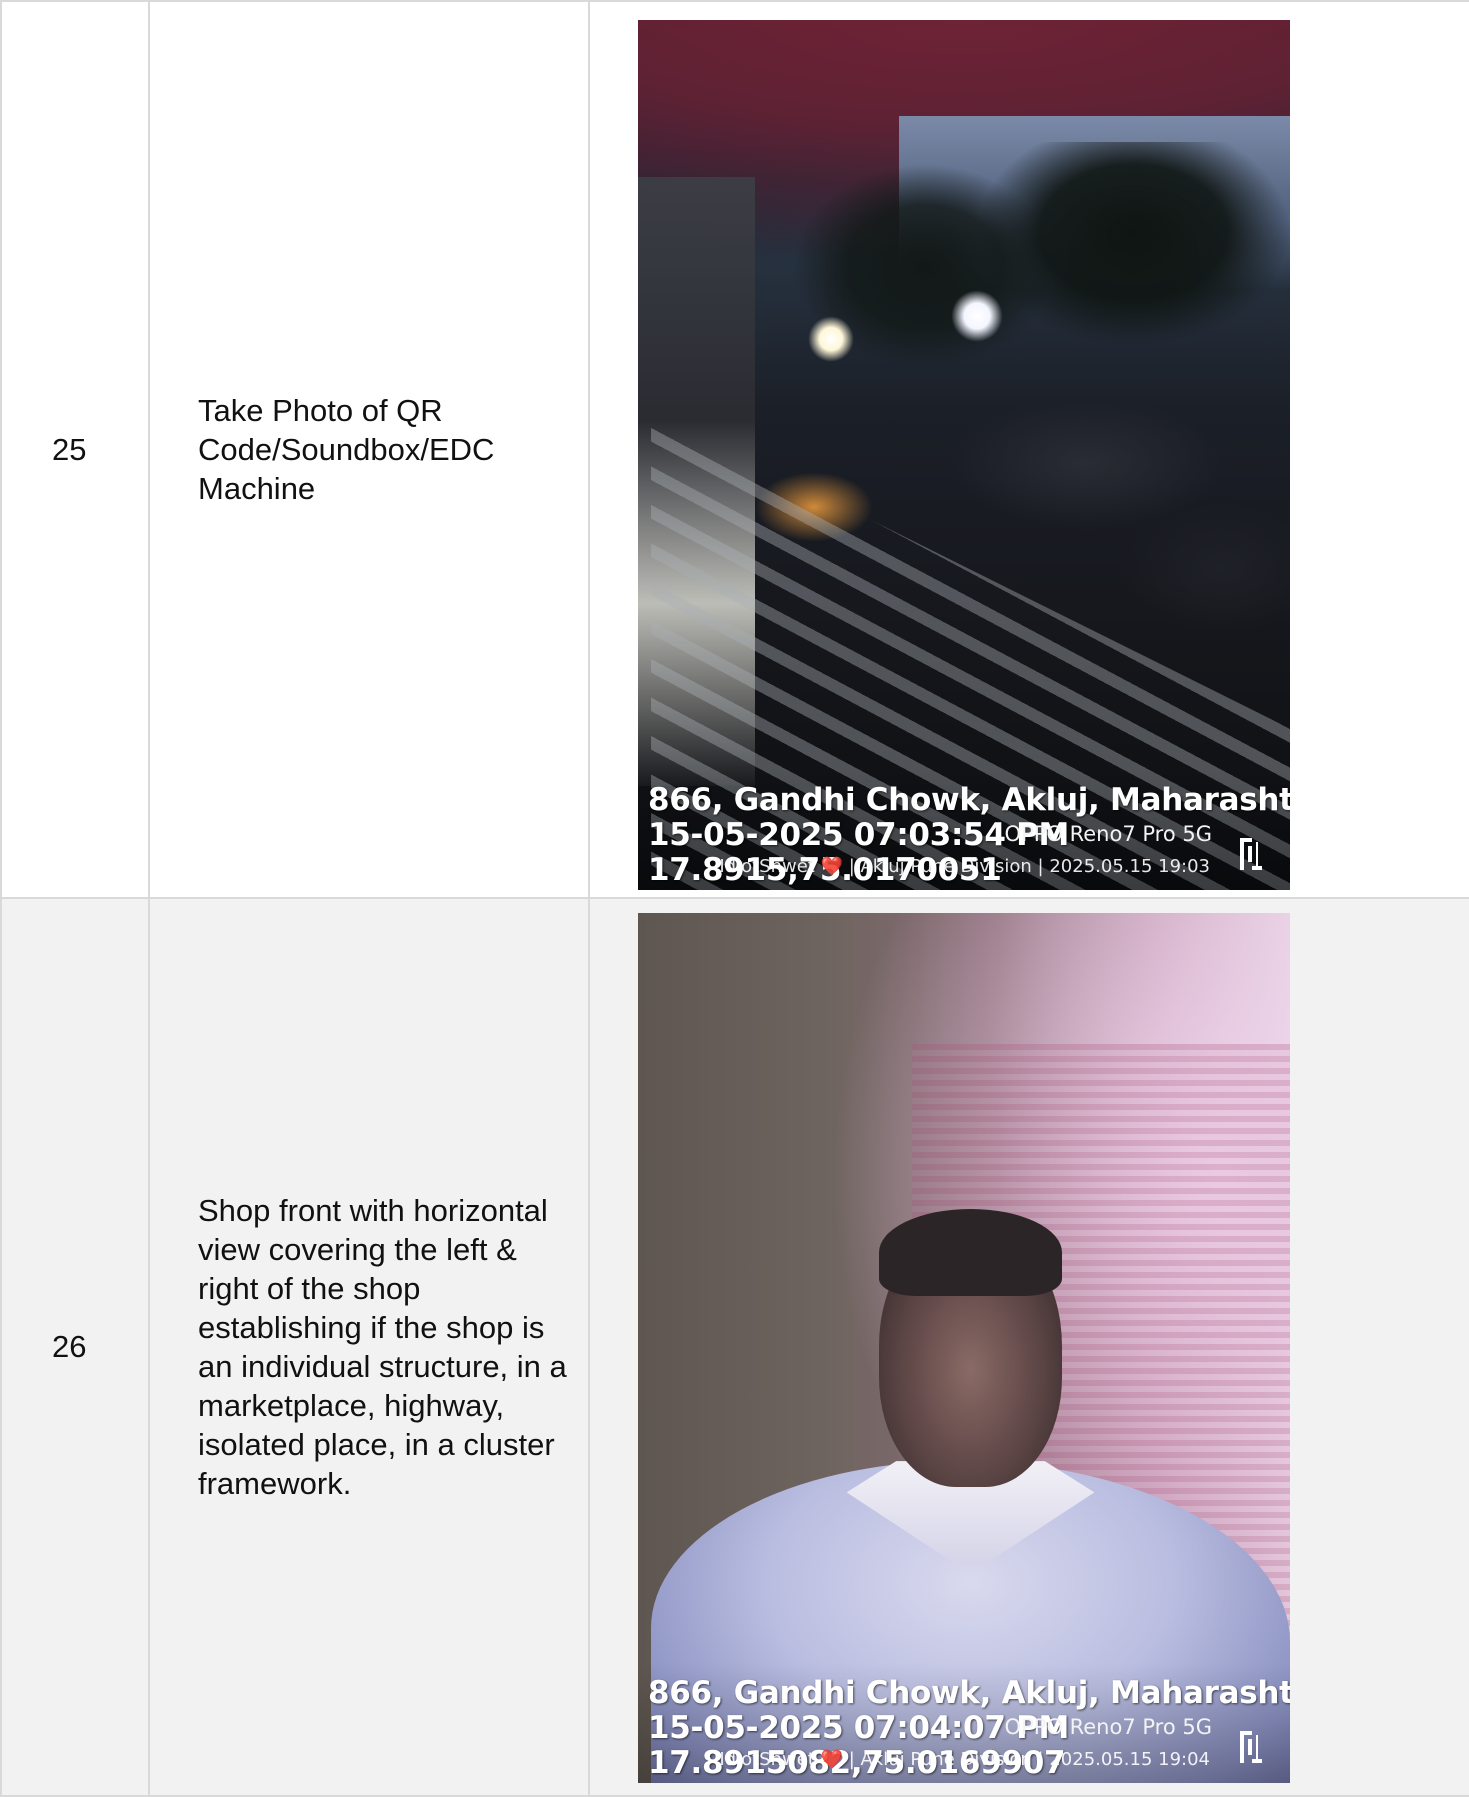  Describe the element at coordinates (75, 1347) in the screenshot. I see `row-number: 26` at that location.